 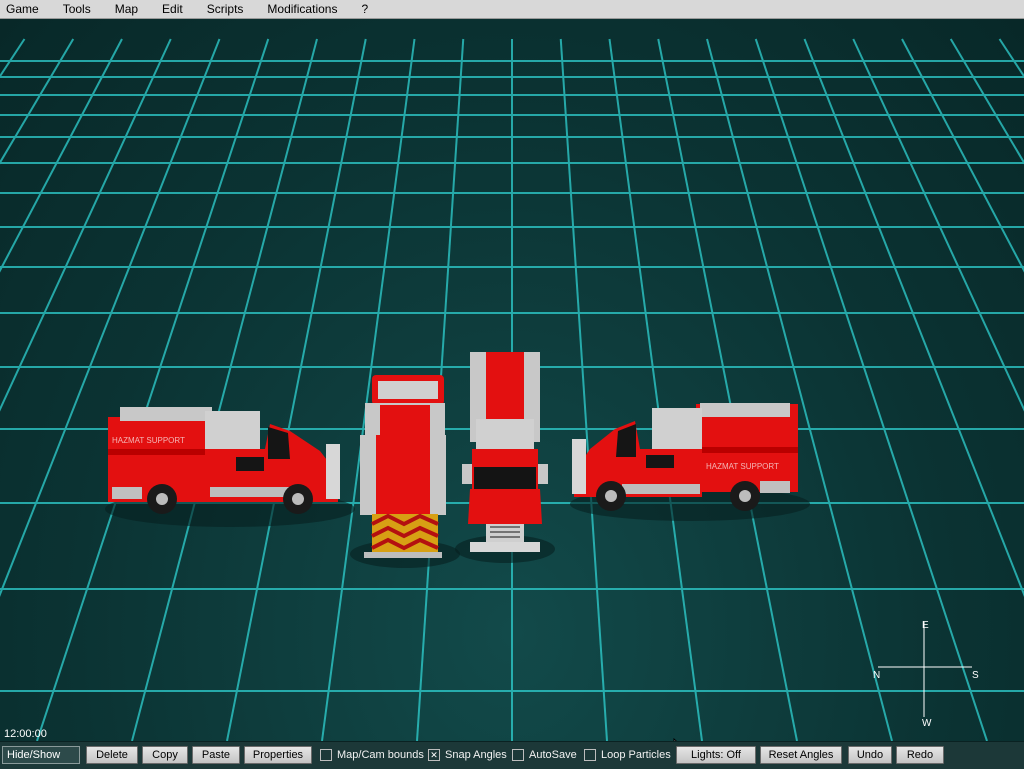 What do you see at coordinates (165, 755) in the screenshot?
I see `copy-button: Copy` at bounding box center [165, 755].